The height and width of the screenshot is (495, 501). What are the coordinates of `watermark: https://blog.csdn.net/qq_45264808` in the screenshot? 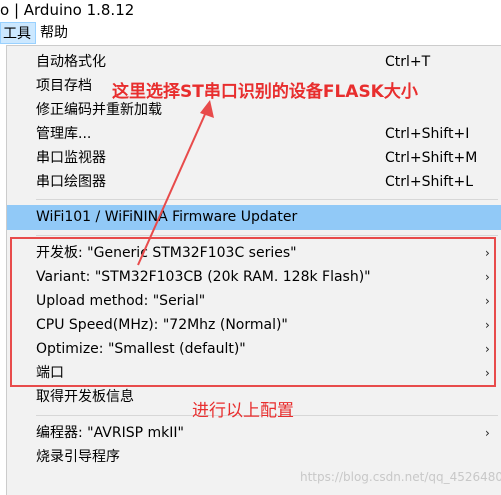 It's located at (400, 477).